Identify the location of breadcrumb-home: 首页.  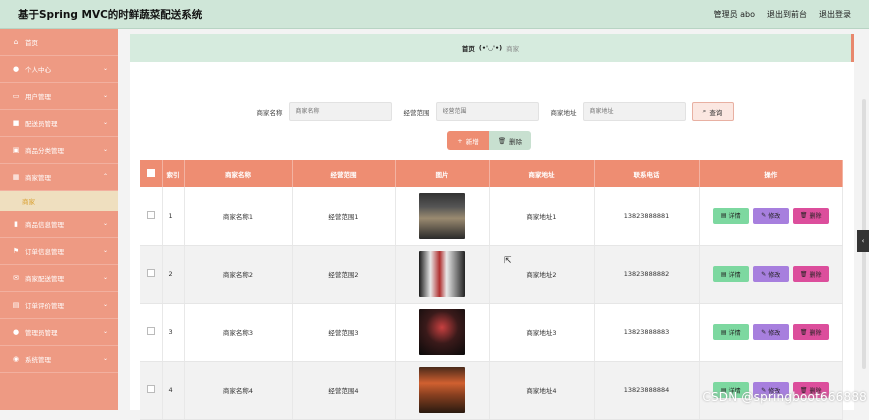
(468, 48).